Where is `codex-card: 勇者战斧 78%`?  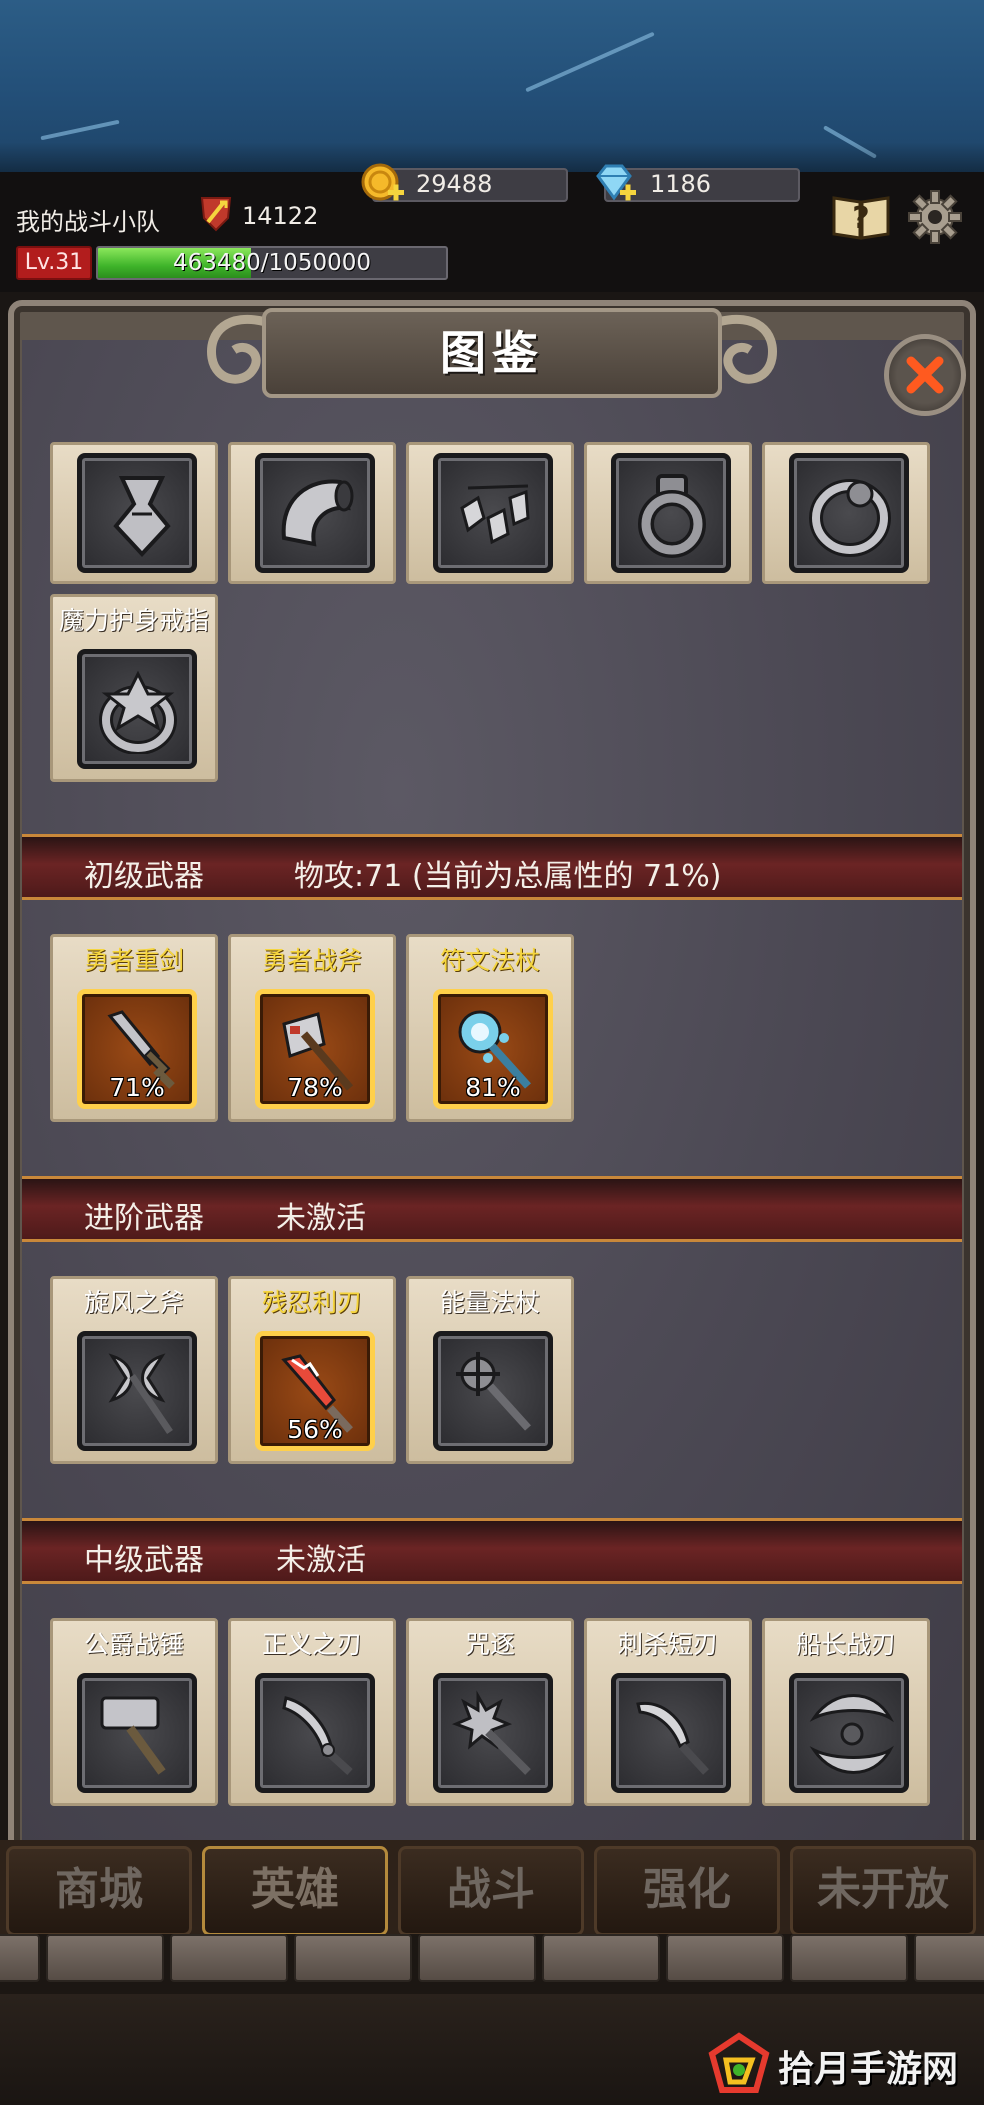
codex-card: 勇者战斧 78% is located at coordinates (312, 1028).